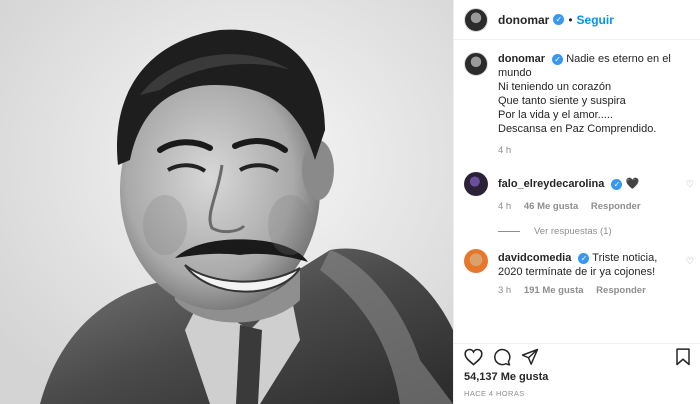  What do you see at coordinates (573, 231) in the screenshot?
I see `view-replies-label: Ver respuestas (1)` at bounding box center [573, 231].